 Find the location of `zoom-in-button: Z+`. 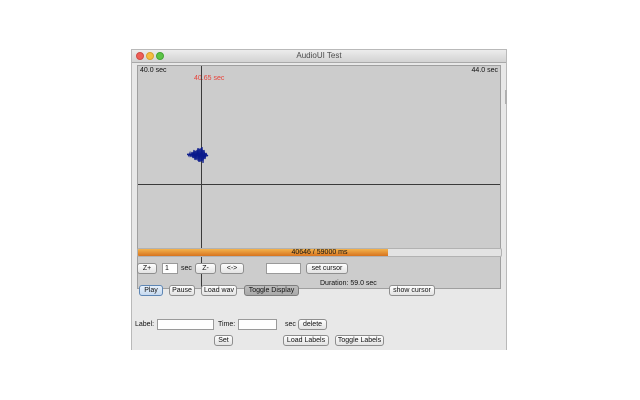

zoom-in-button: Z+ is located at coordinates (147, 268).